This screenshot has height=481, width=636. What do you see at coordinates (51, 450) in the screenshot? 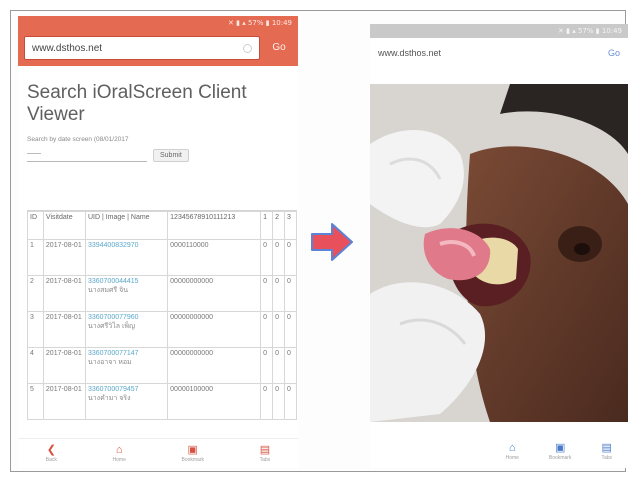
I see `back-icon: ❮` at bounding box center [51, 450].